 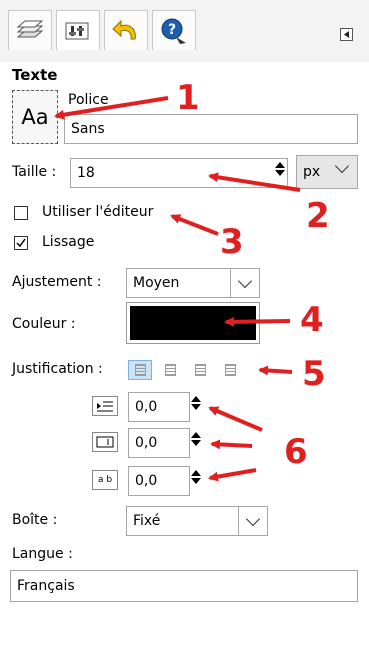 I want to click on arrow-6c, so click(x=232, y=475).